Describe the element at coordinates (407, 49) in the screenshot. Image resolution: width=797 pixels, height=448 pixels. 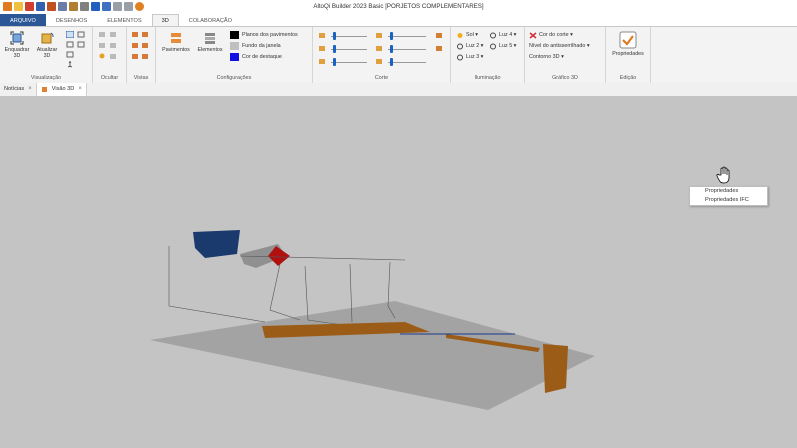
I see `cut-y2-slider` at that location.